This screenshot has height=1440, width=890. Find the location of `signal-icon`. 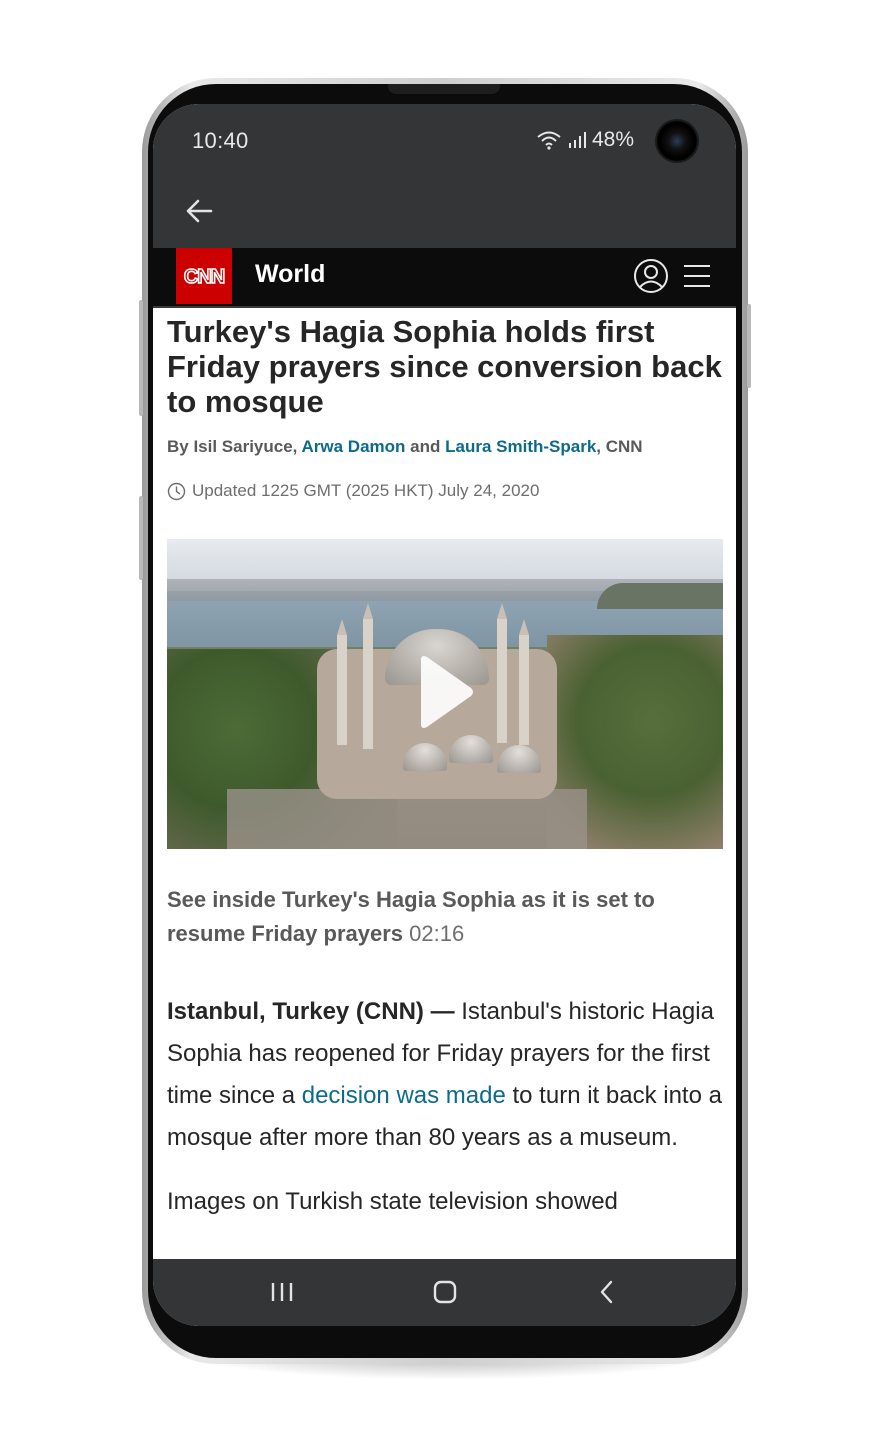

signal-icon is located at coordinates (577, 140).